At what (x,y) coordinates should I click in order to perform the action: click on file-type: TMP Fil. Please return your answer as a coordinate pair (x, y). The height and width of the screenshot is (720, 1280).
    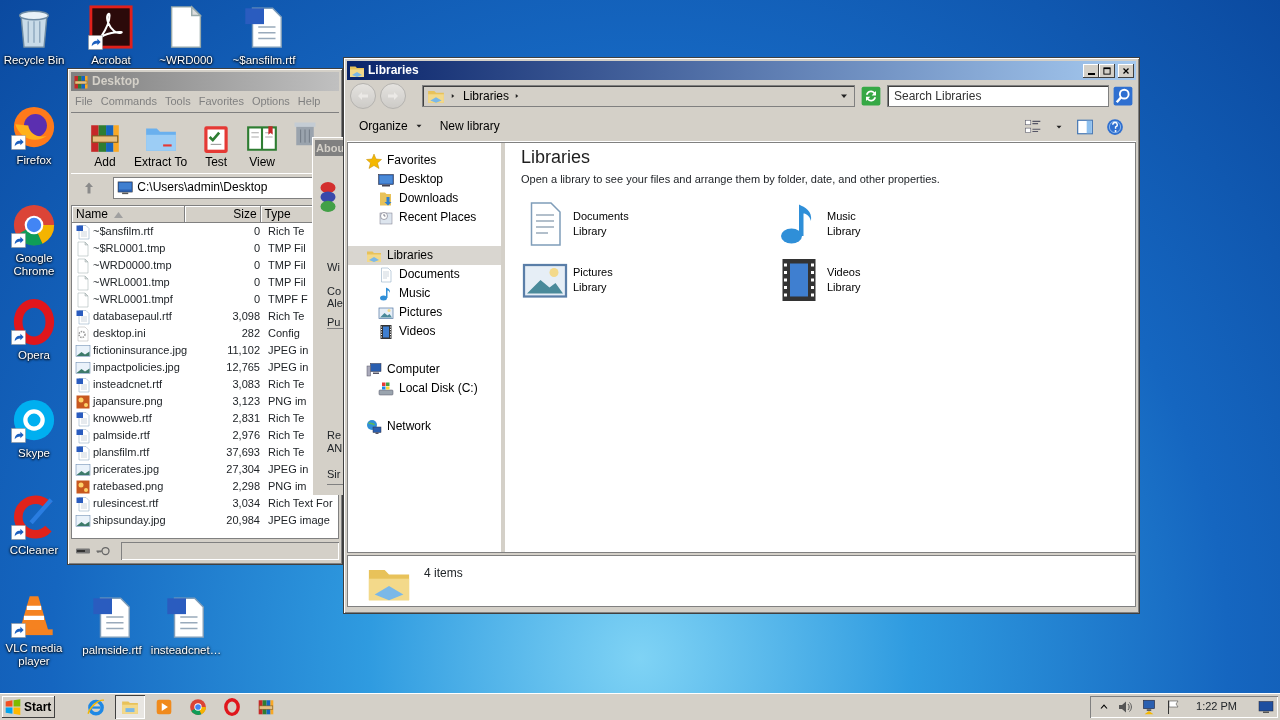
    Looking at the image, I should click on (286, 283).